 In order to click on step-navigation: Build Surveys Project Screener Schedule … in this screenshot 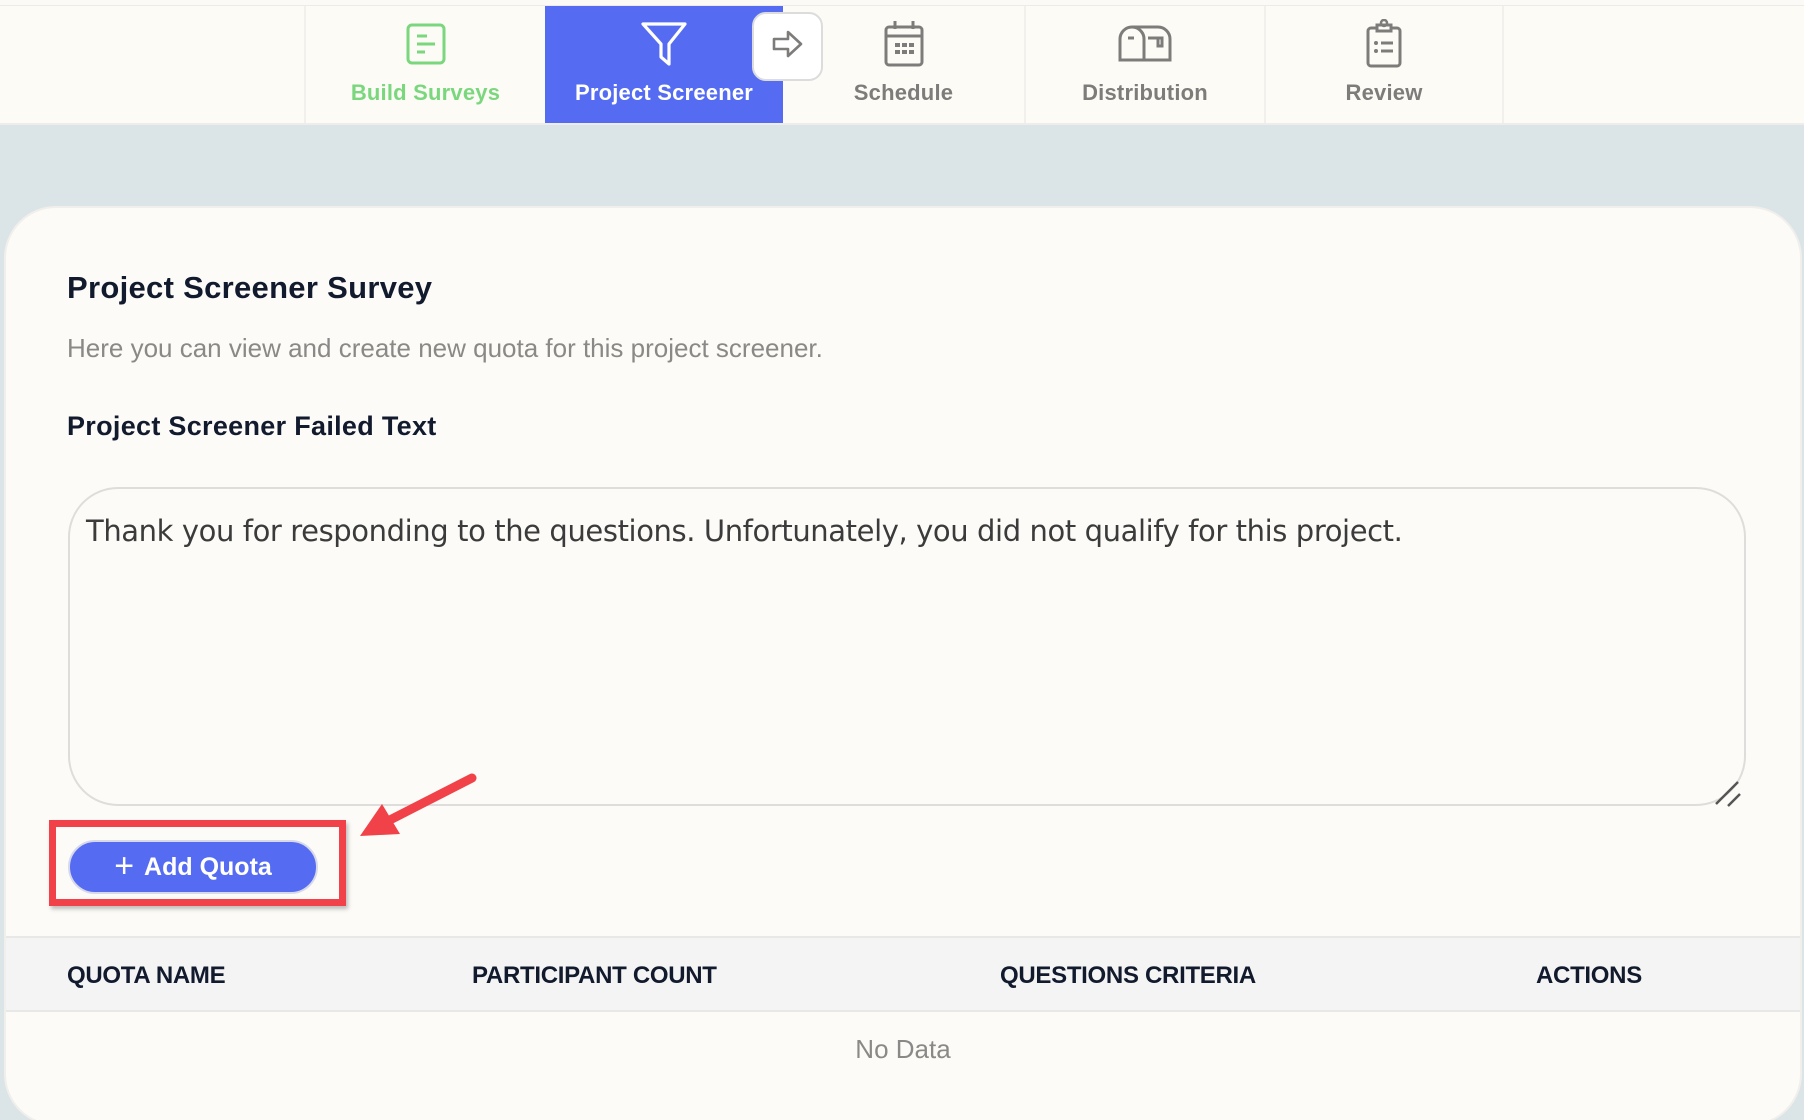, I will do `click(902, 65)`.